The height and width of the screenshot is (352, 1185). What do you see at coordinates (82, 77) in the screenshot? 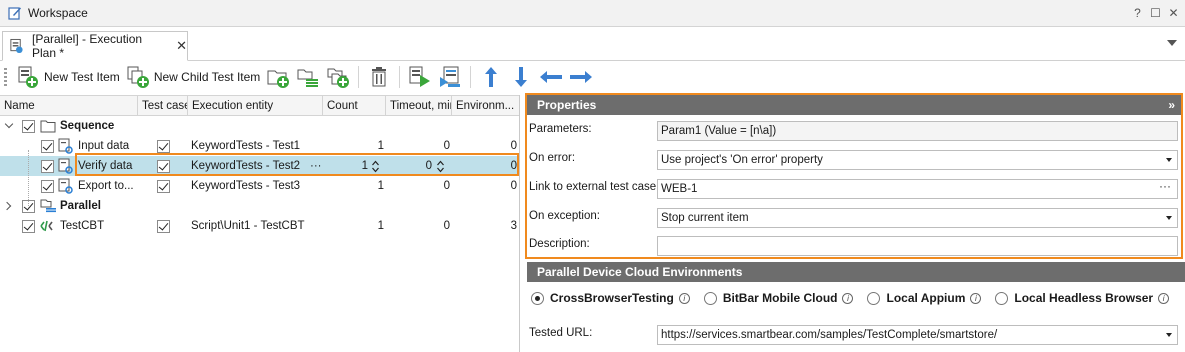
I see `new-test-item-label: New Test Item` at bounding box center [82, 77].